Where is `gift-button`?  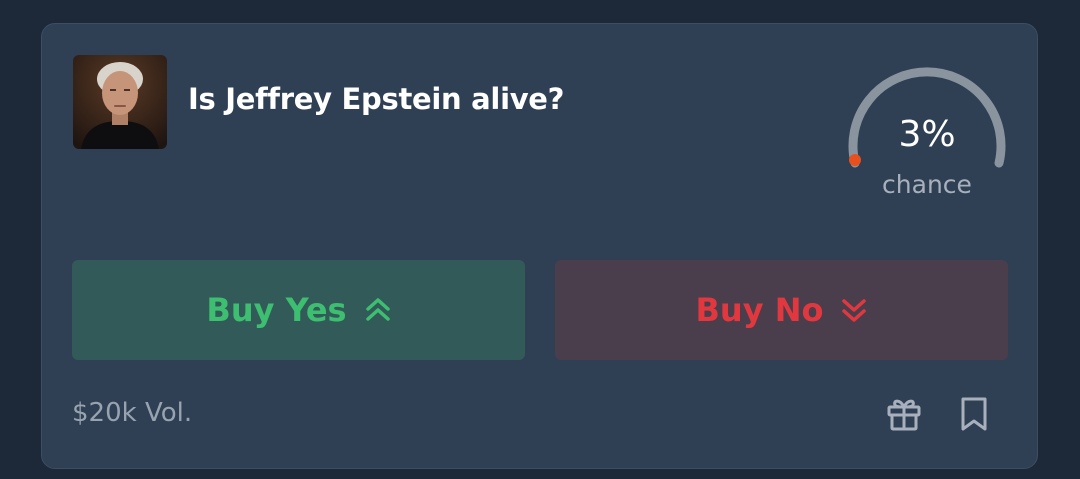
gift-button is located at coordinates (904, 416).